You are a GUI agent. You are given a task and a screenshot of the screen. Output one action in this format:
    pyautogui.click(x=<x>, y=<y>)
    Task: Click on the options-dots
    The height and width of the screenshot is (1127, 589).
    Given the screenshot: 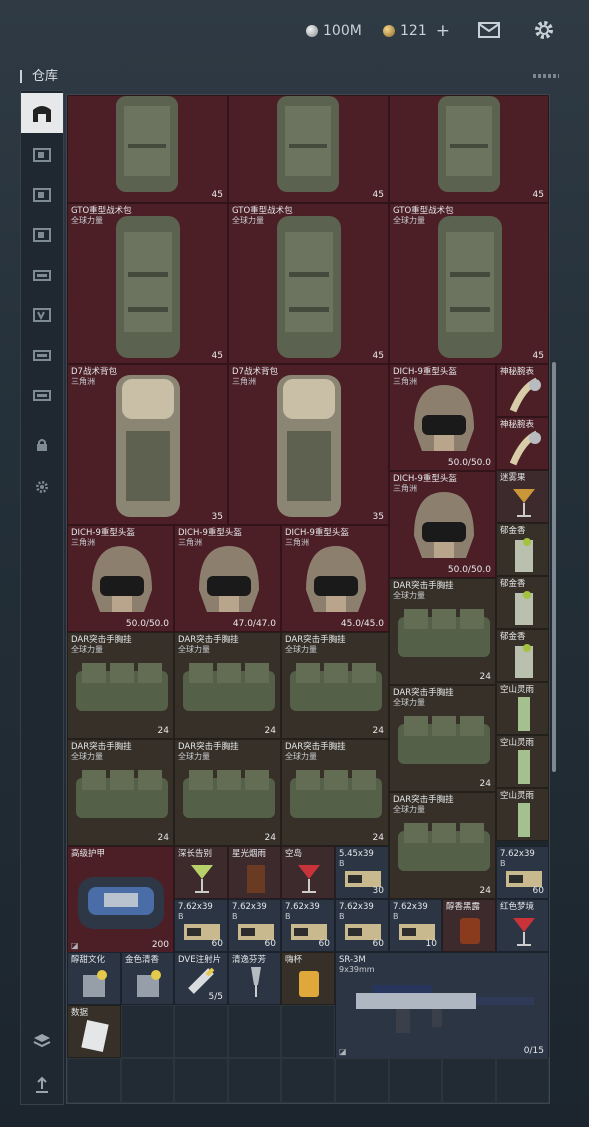 What is the action you would take?
    pyautogui.click(x=546, y=76)
    